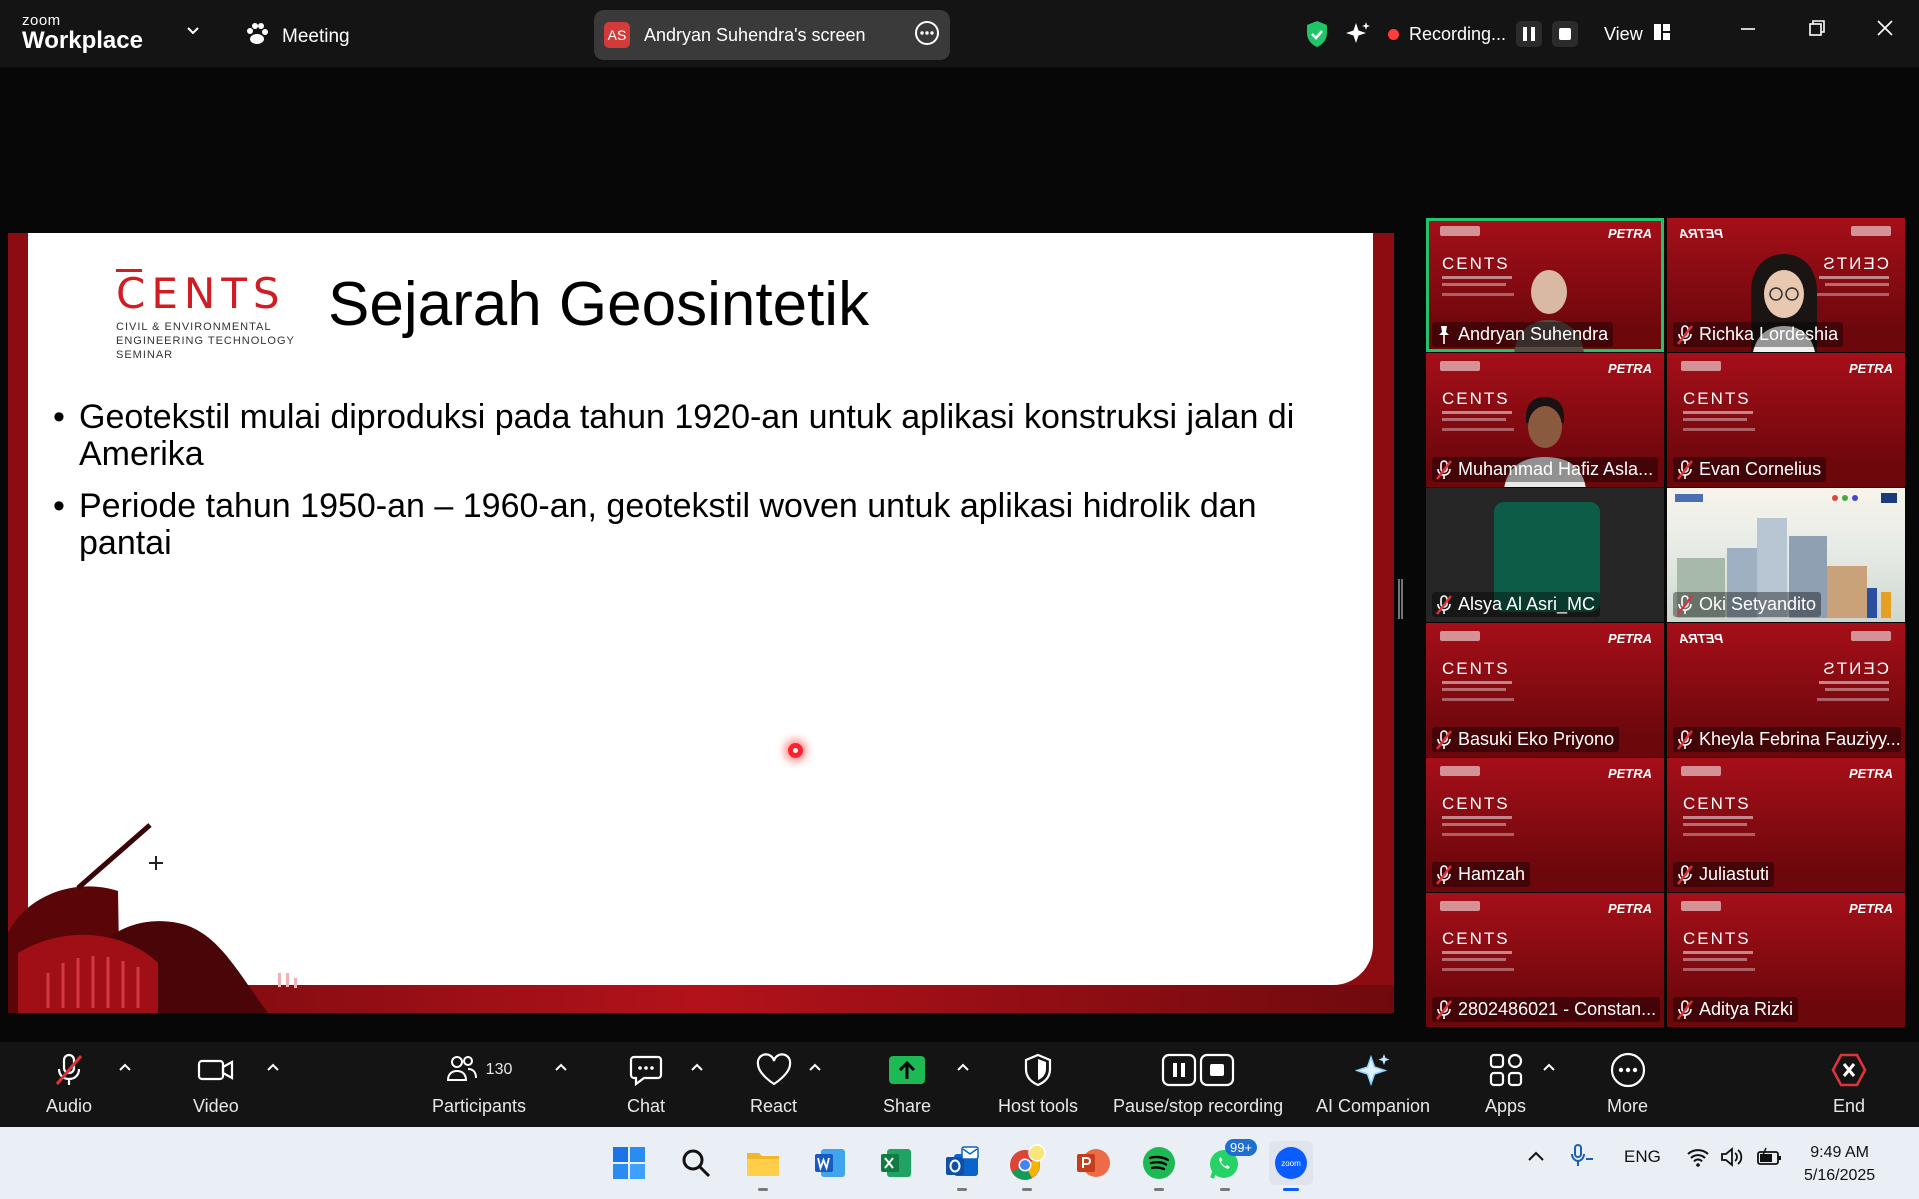 The height and width of the screenshot is (1199, 1919). What do you see at coordinates (1748, 30) in the screenshot?
I see `minimize-icon` at bounding box center [1748, 30].